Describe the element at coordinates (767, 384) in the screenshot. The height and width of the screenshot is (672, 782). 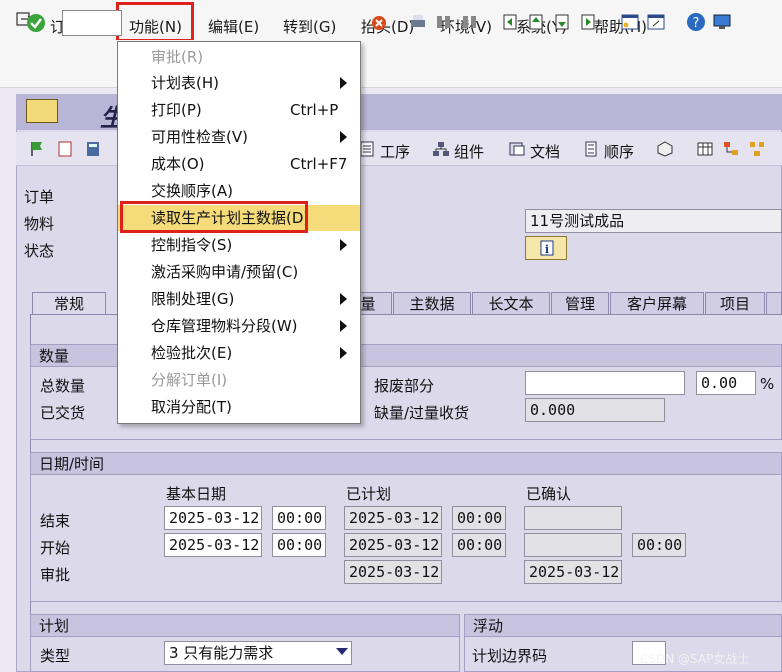
I see `pct-sign: %` at that location.